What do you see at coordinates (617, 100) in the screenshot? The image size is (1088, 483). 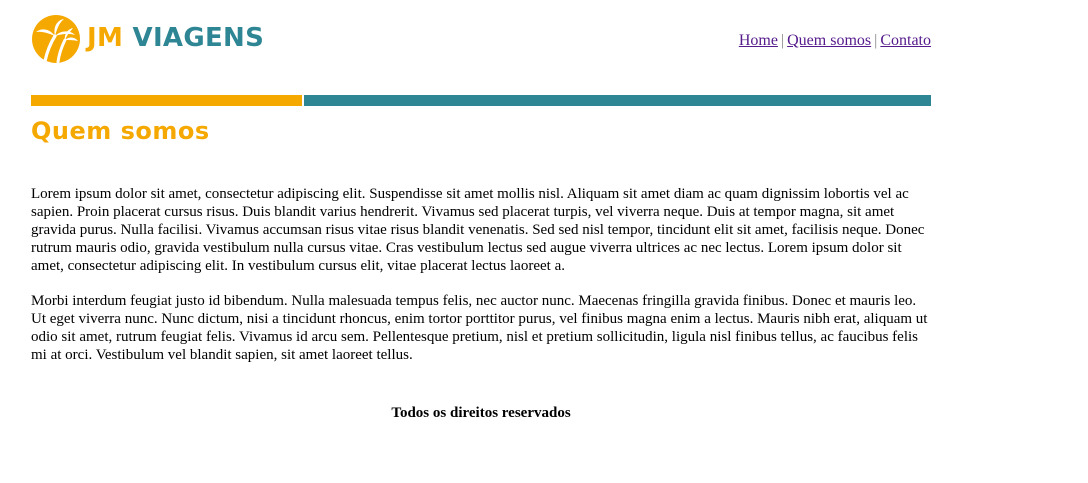 I see `divider-teal-segment` at bounding box center [617, 100].